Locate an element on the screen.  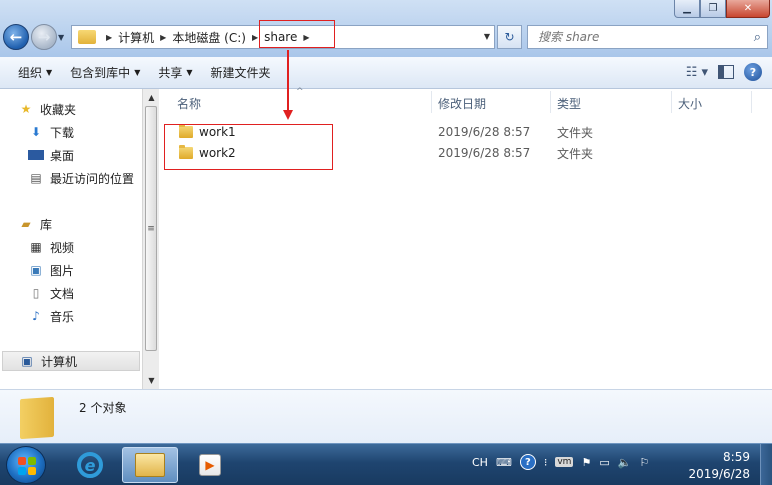
preview-pane-icon is located at coordinates (726, 72).